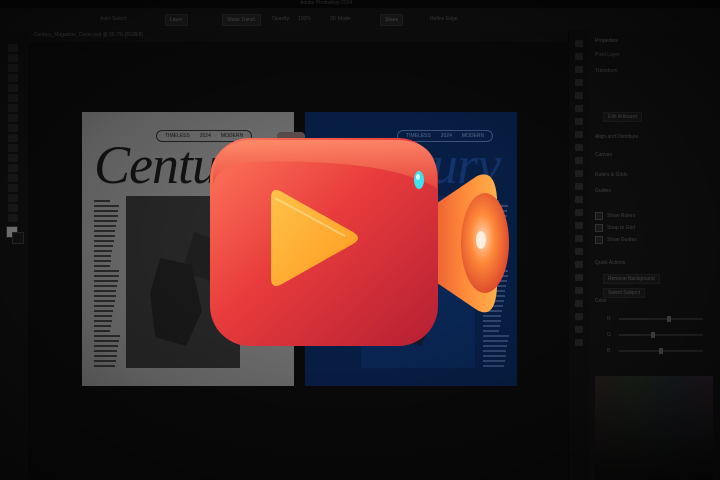 The image size is (720, 480). What do you see at coordinates (341, 19) in the screenshot?
I see `options-bar-item: 3D Mode:` at bounding box center [341, 19].